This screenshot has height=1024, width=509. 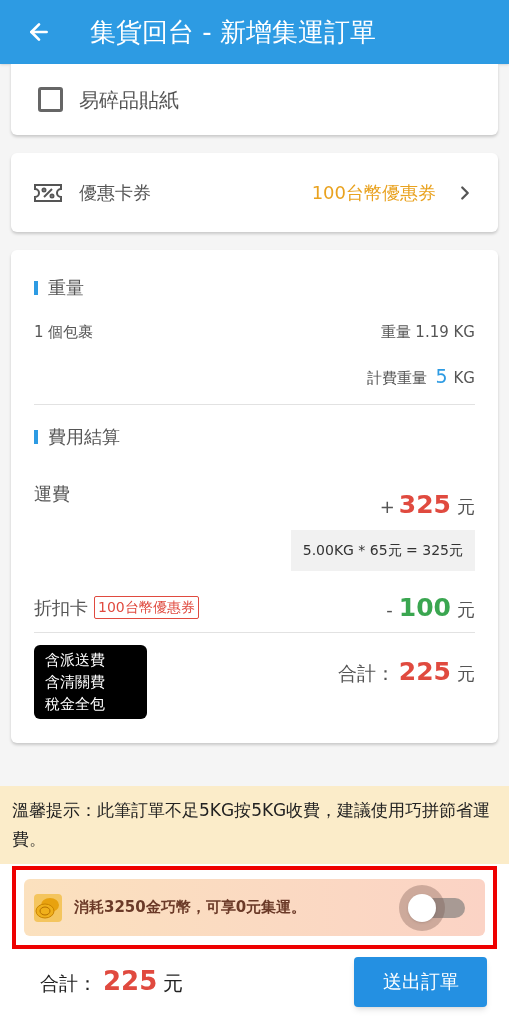 I want to click on billing-weight-unit: KG, so click(x=464, y=378).